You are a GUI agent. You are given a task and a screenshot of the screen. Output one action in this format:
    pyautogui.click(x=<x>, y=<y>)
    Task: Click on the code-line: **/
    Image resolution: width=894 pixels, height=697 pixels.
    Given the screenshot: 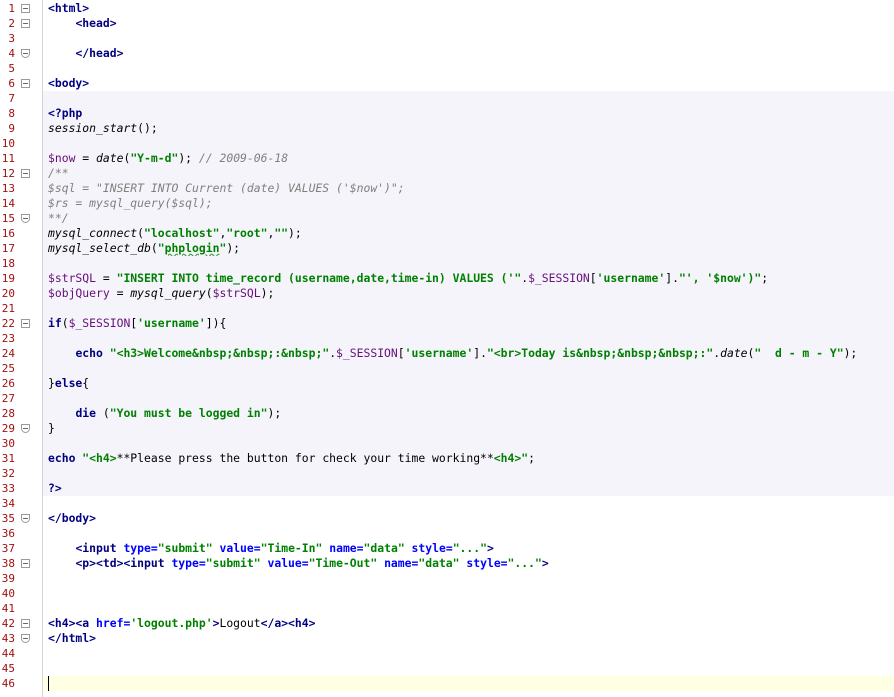 What is the action you would take?
    pyautogui.click(x=468, y=218)
    